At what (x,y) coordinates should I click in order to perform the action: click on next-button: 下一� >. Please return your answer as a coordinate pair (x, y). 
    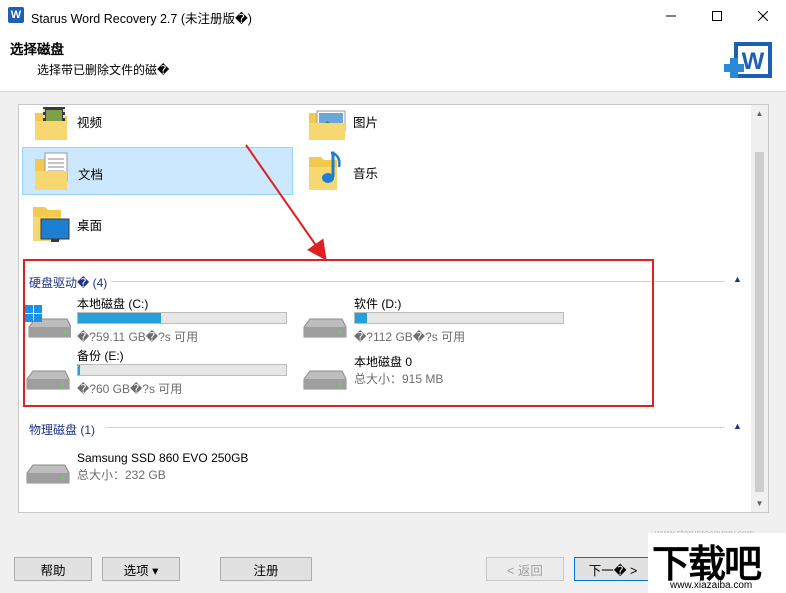
    Looking at the image, I should click on (613, 569).